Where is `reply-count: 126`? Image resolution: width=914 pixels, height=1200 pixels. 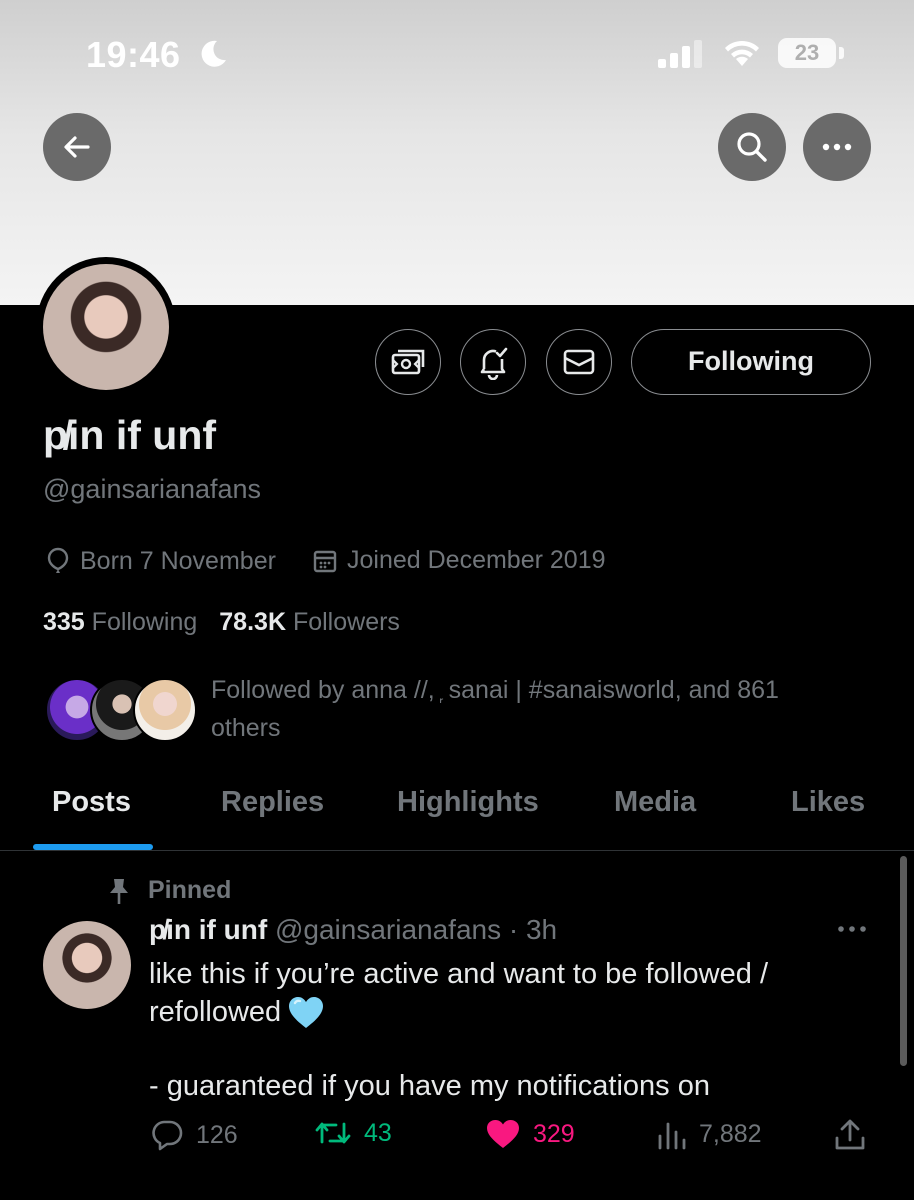 reply-count: 126 is located at coordinates (217, 1134).